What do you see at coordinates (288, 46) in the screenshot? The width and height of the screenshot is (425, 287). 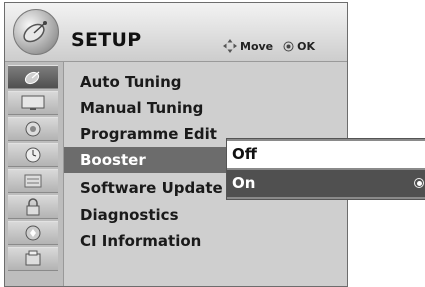 I see `ok-button-icon` at bounding box center [288, 46].